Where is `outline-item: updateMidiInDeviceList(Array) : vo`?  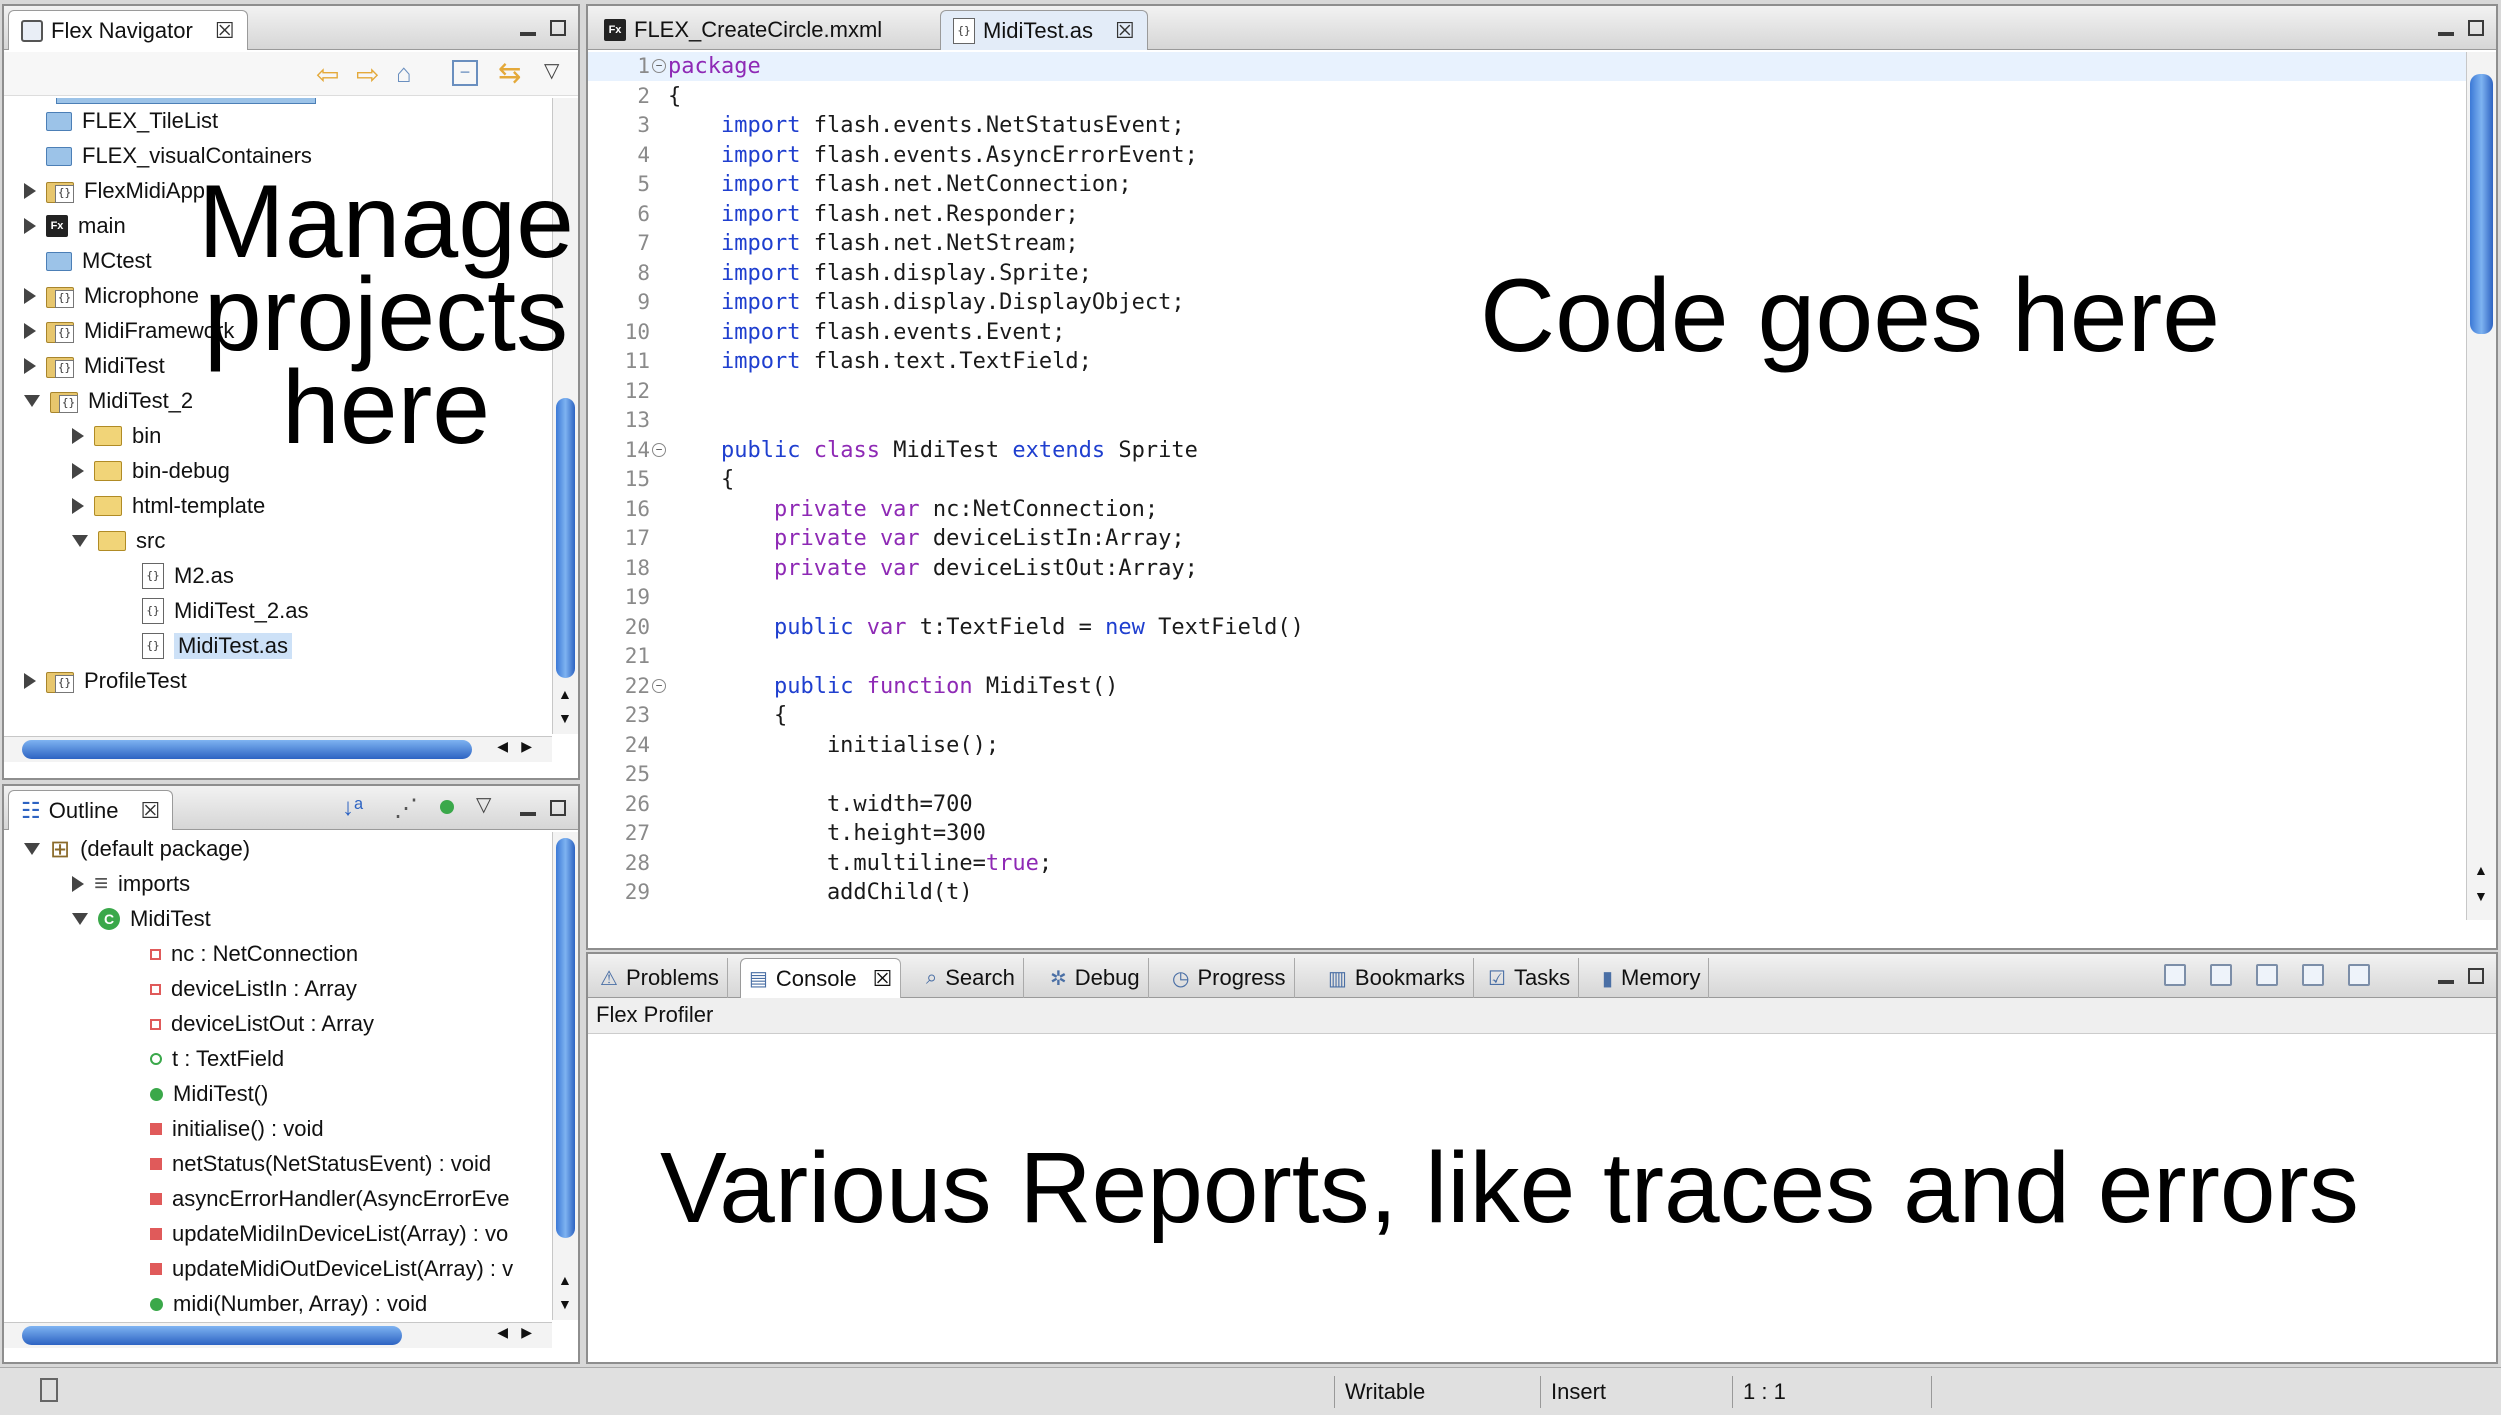 outline-item: updateMidiInDeviceList(Array) : vo is located at coordinates (314, 1234).